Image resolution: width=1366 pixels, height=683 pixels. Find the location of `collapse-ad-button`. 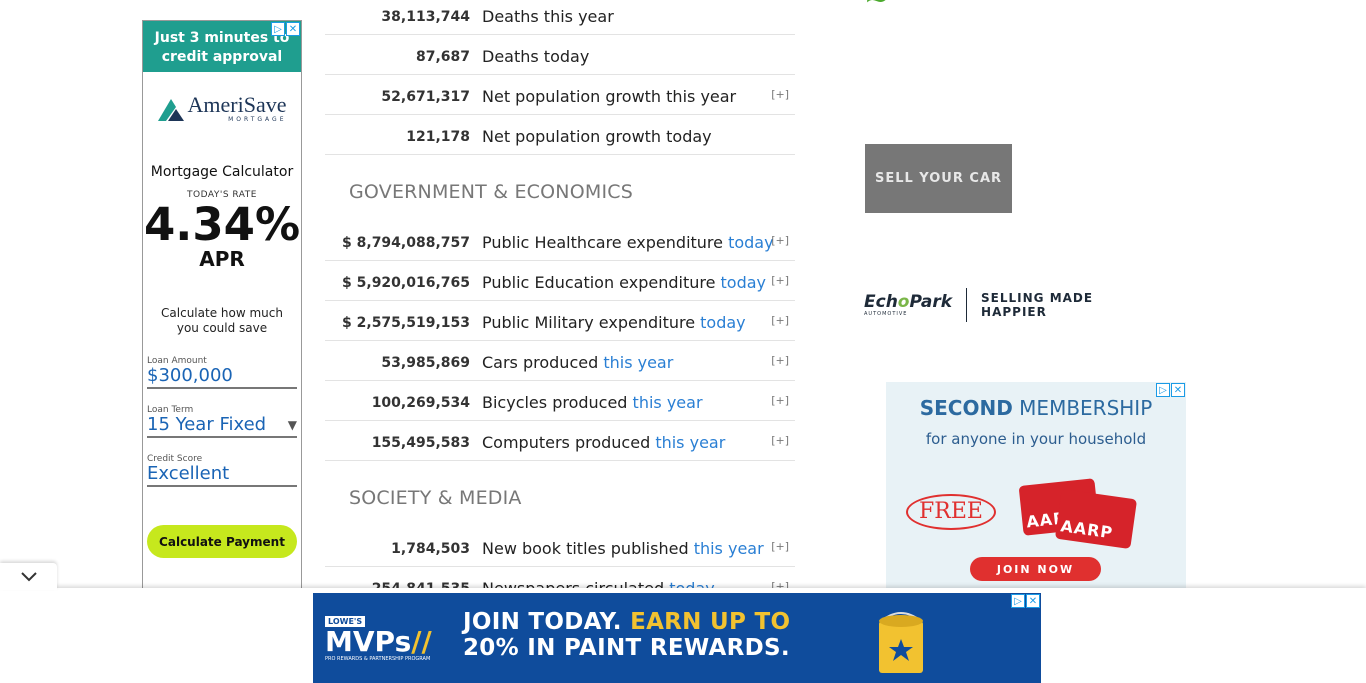

collapse-ad-button is located at coordinates (28, 576).